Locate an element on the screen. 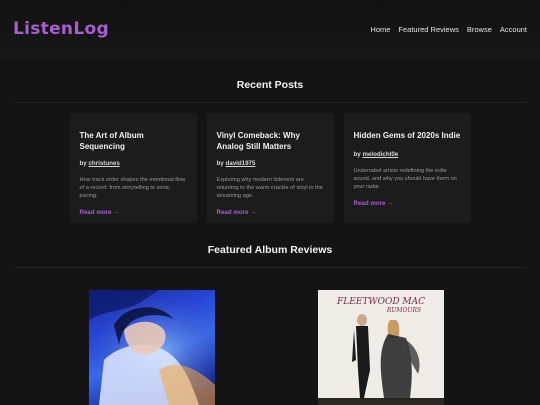 Image resolution: width=540 pixels, height=405 pixels. post-author: by david1975 is located at coordinates (270, 163).